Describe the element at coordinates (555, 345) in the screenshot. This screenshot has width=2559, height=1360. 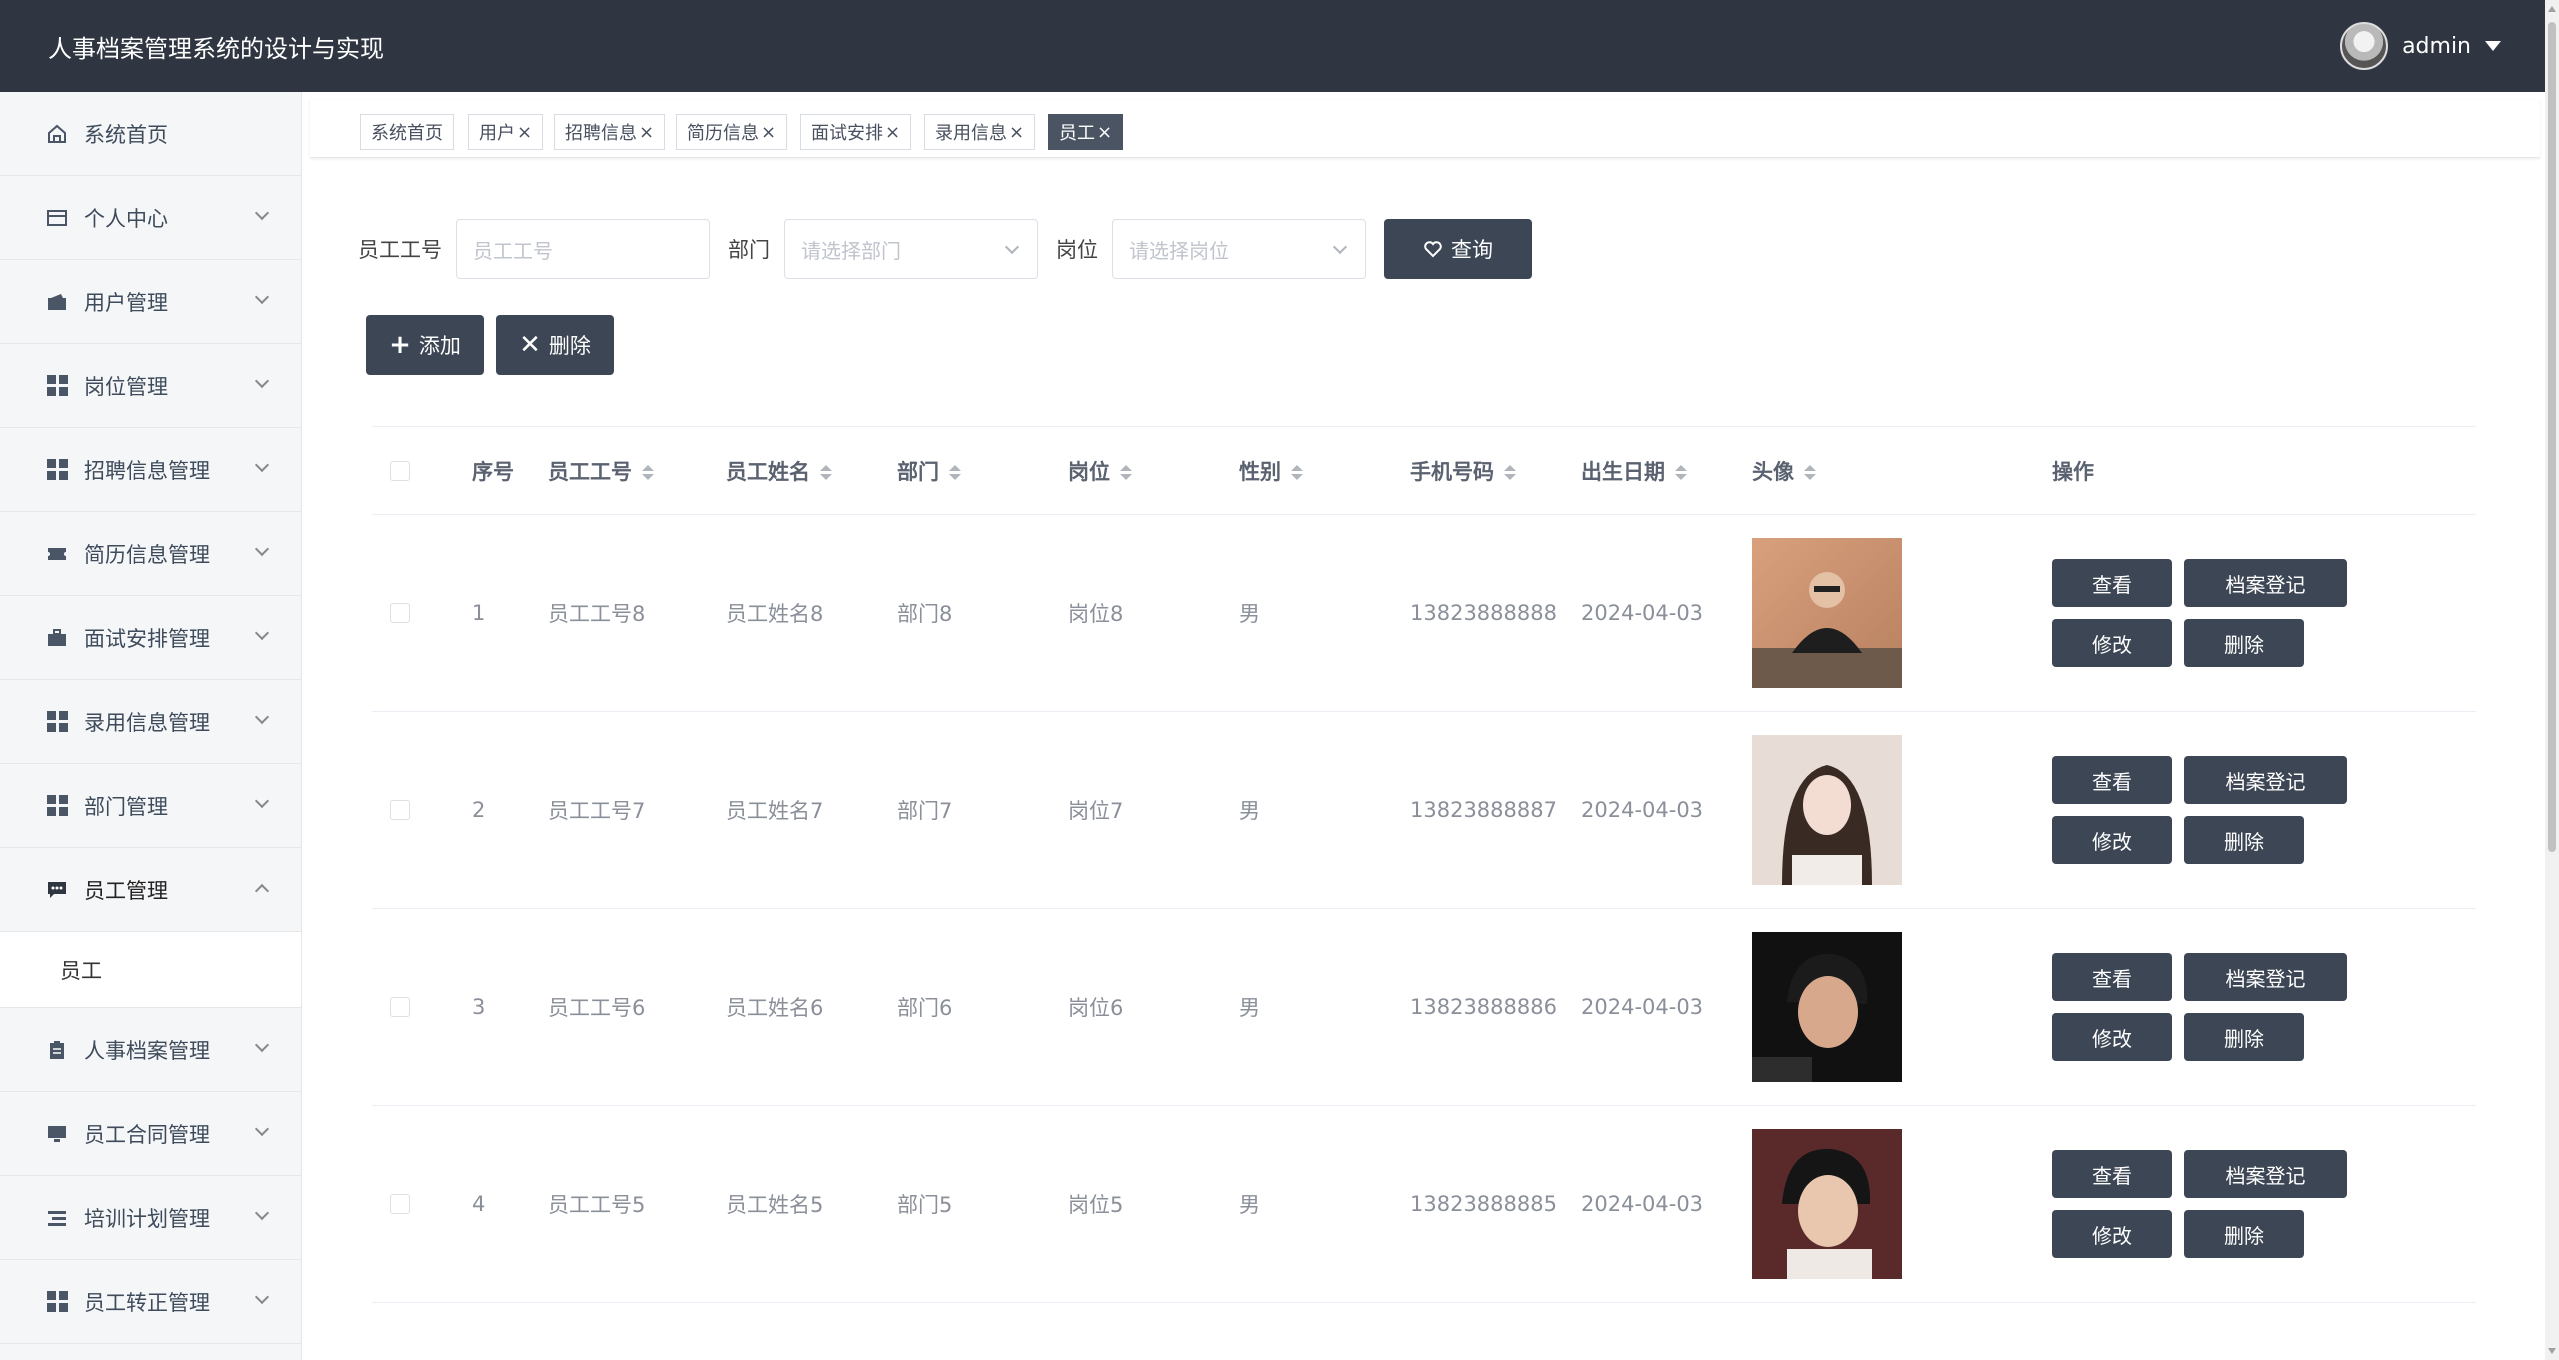
I see `bulk-delete-button: ✕ 删除` at that location.